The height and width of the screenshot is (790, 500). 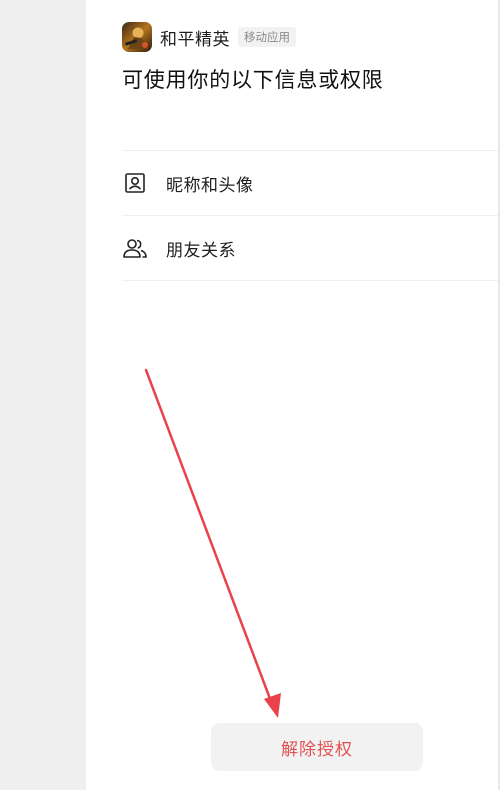 I want to click on permission-label: 朋友关系, so click(x=201, y=250).